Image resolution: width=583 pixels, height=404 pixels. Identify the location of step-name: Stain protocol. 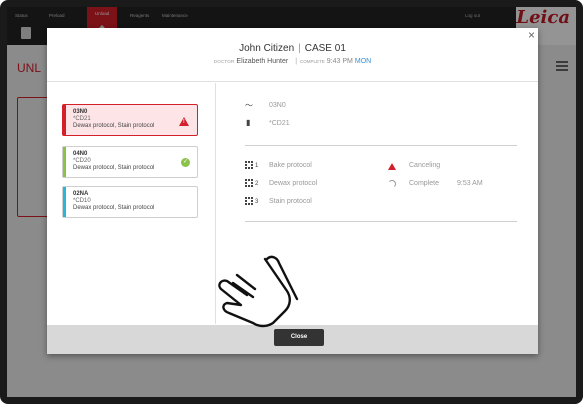
(290, 201).